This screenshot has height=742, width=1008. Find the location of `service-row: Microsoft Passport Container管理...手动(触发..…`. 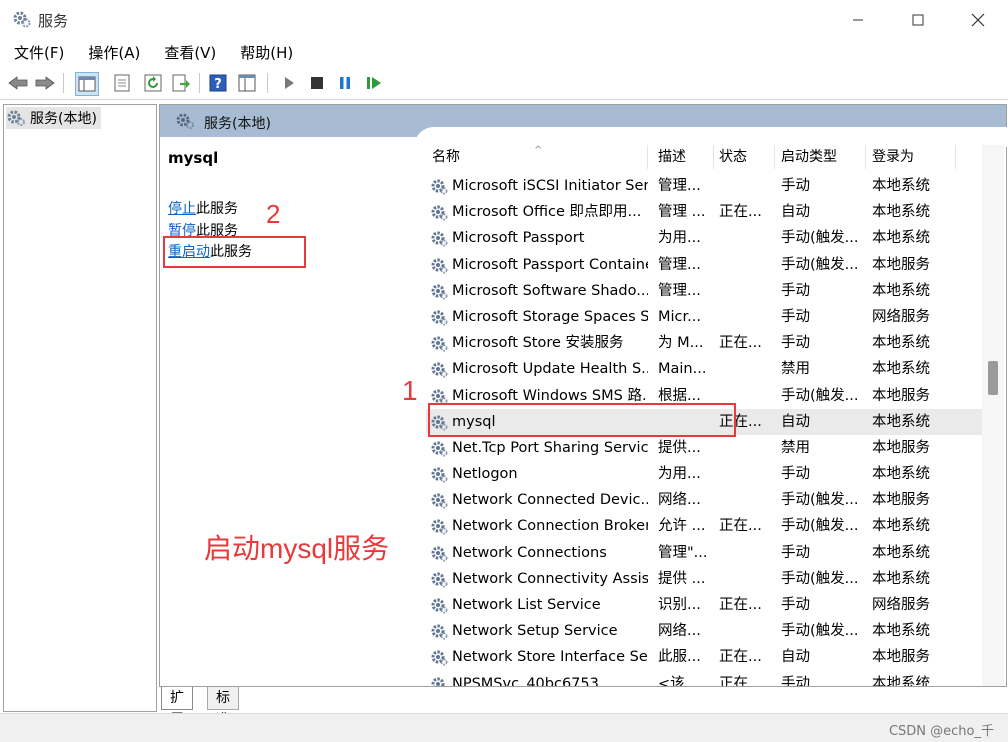

service-row: Microsoft Passport Container管理...手动(触发..… is located at coordinates (711, 265).